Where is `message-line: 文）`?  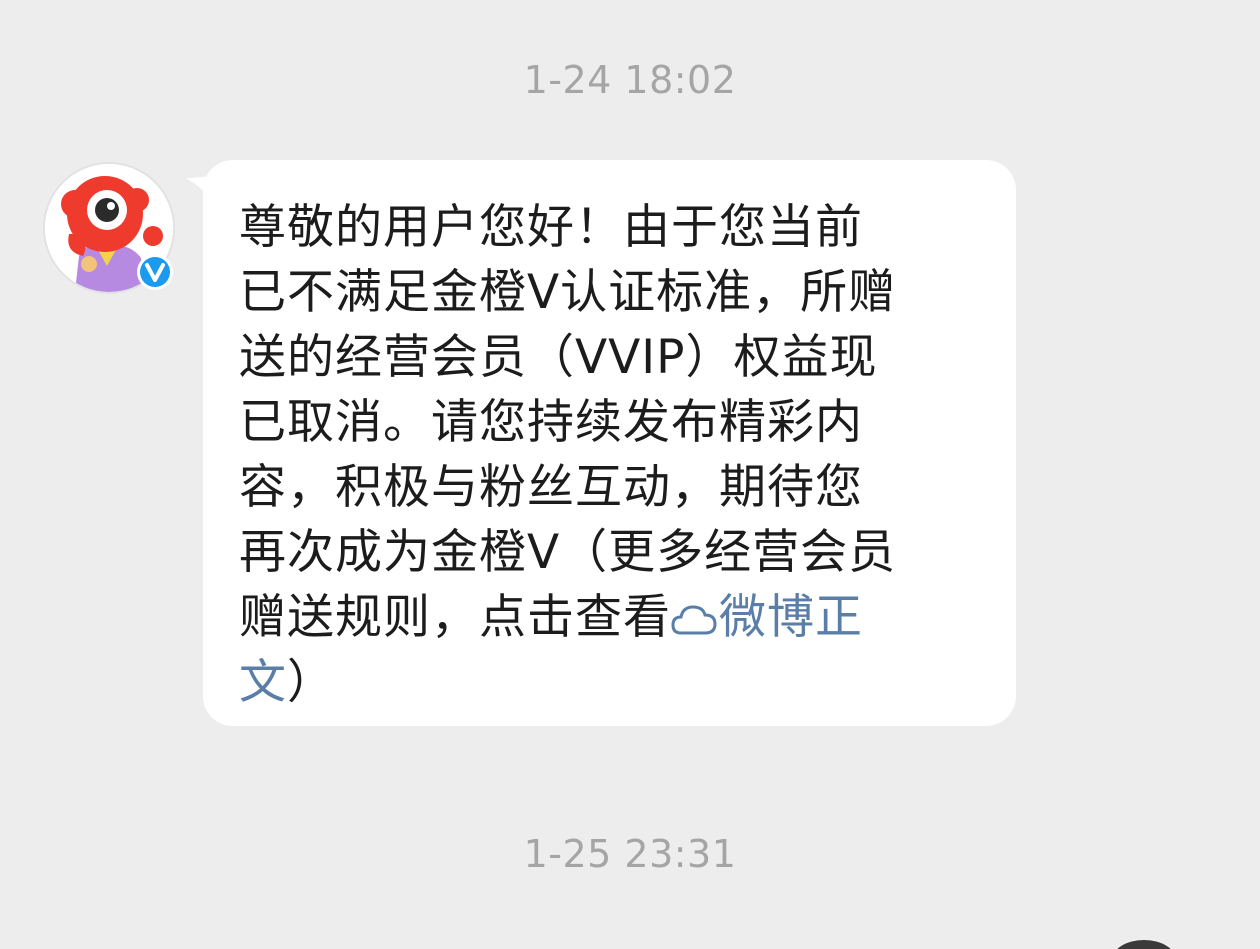
message-line: 文） is located at coordinates (611, 682).